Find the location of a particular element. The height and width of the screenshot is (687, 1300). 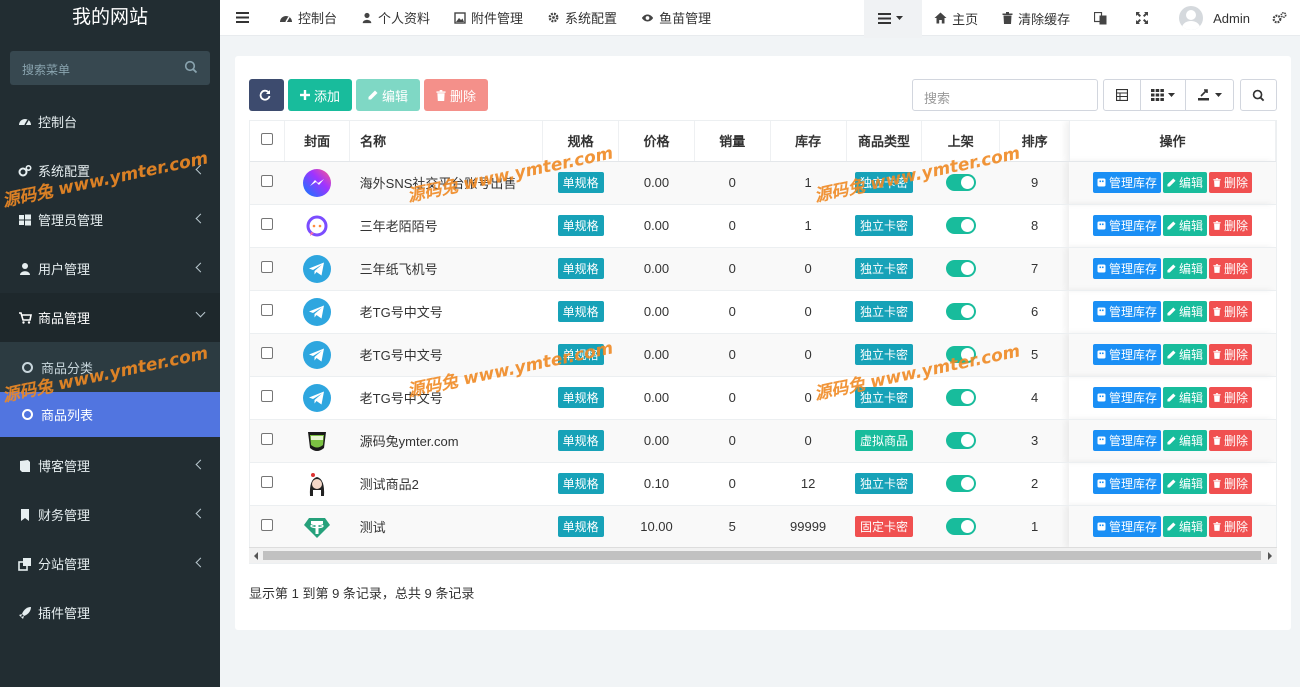

add-button: 添加 is located at coordinates (320, 95).